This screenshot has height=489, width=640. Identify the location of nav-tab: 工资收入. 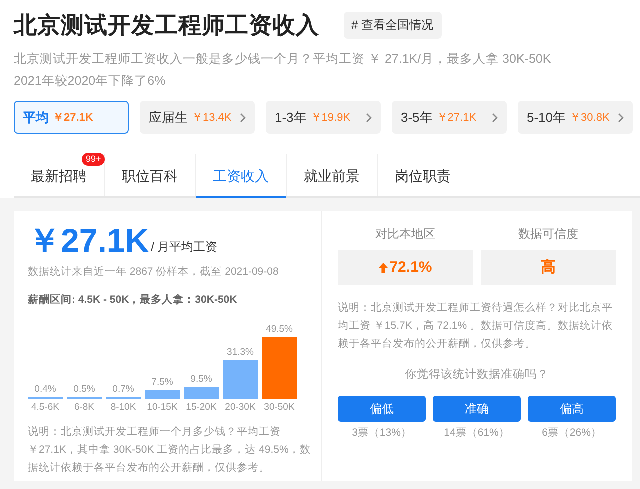
(241, 182).